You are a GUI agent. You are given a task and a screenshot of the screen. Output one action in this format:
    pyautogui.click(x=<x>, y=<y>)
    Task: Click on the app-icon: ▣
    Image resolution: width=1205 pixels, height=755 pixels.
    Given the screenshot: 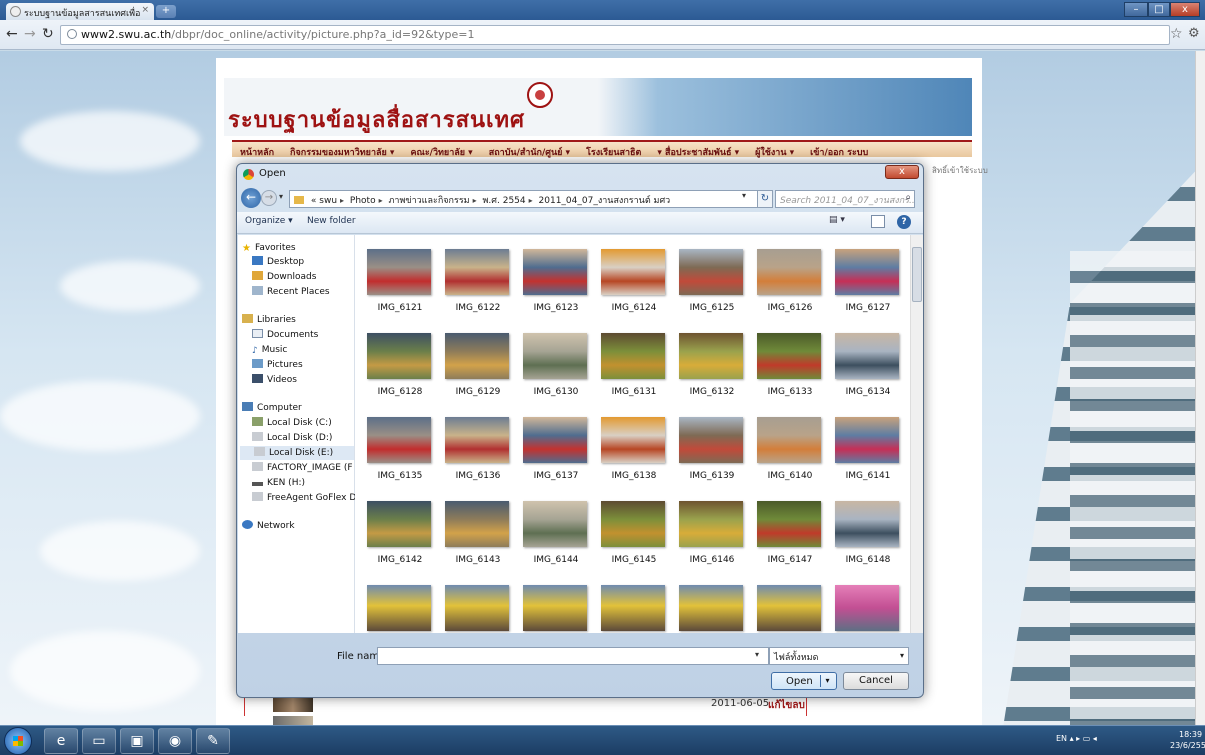 What is the action you would take?
    pyautogui.click(x=137, y=741)
    